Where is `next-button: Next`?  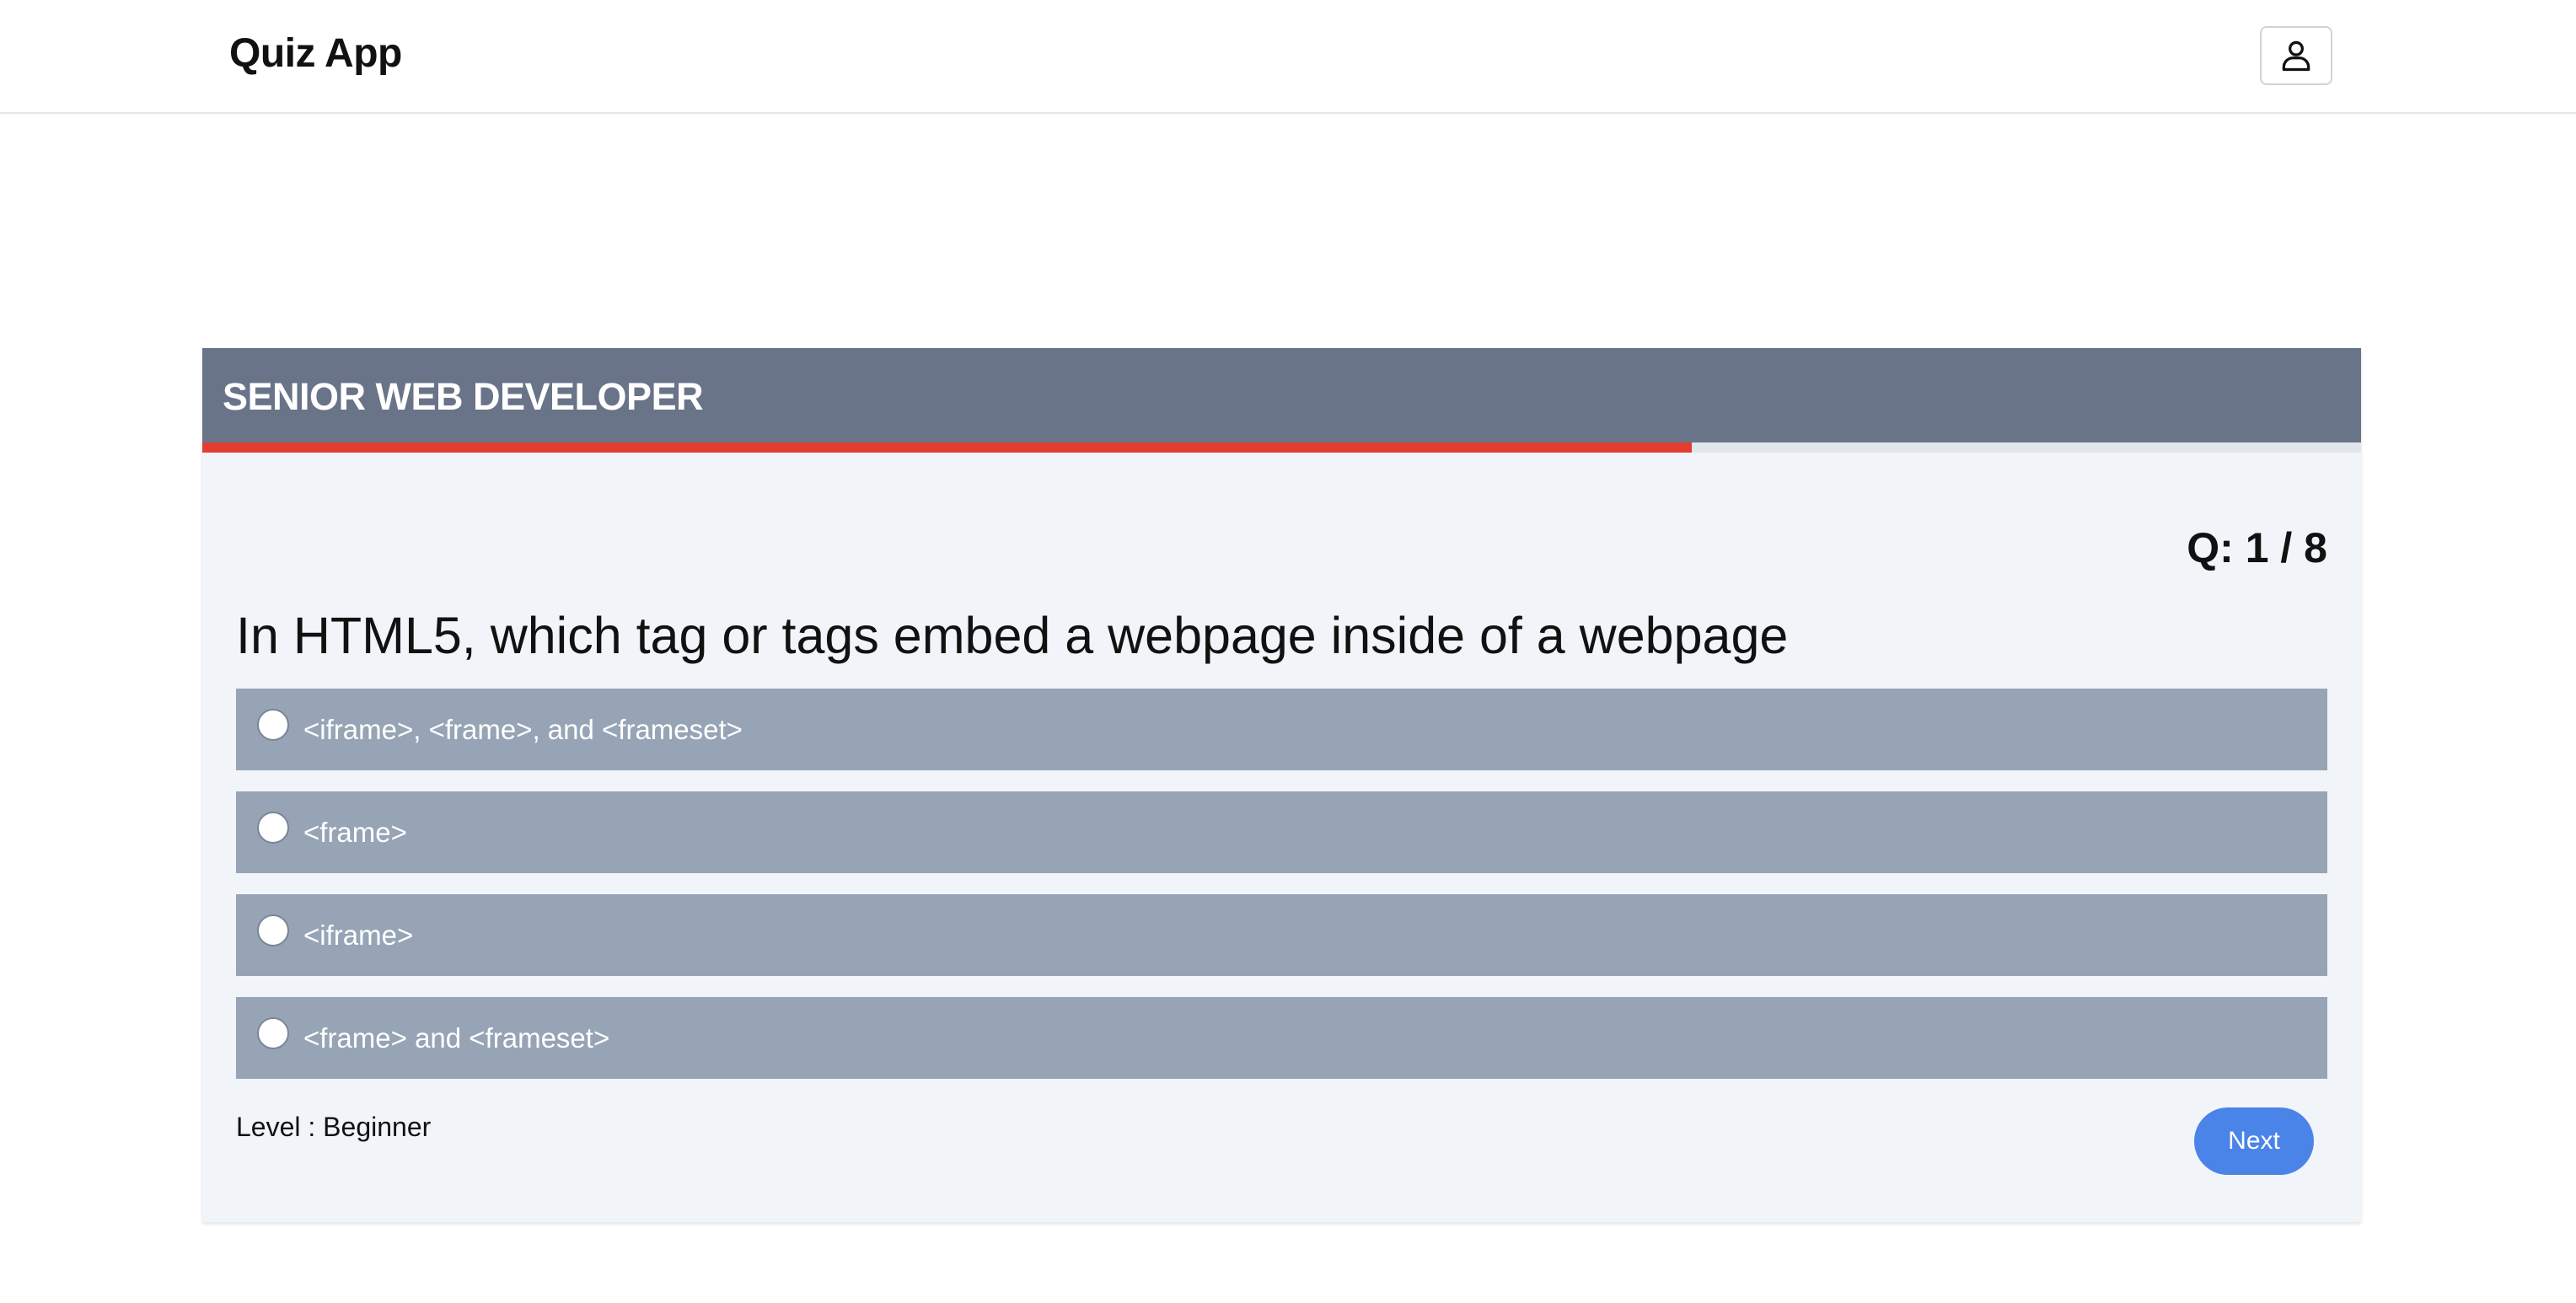 next-button: Next is located at coordinates (2254, 1141).